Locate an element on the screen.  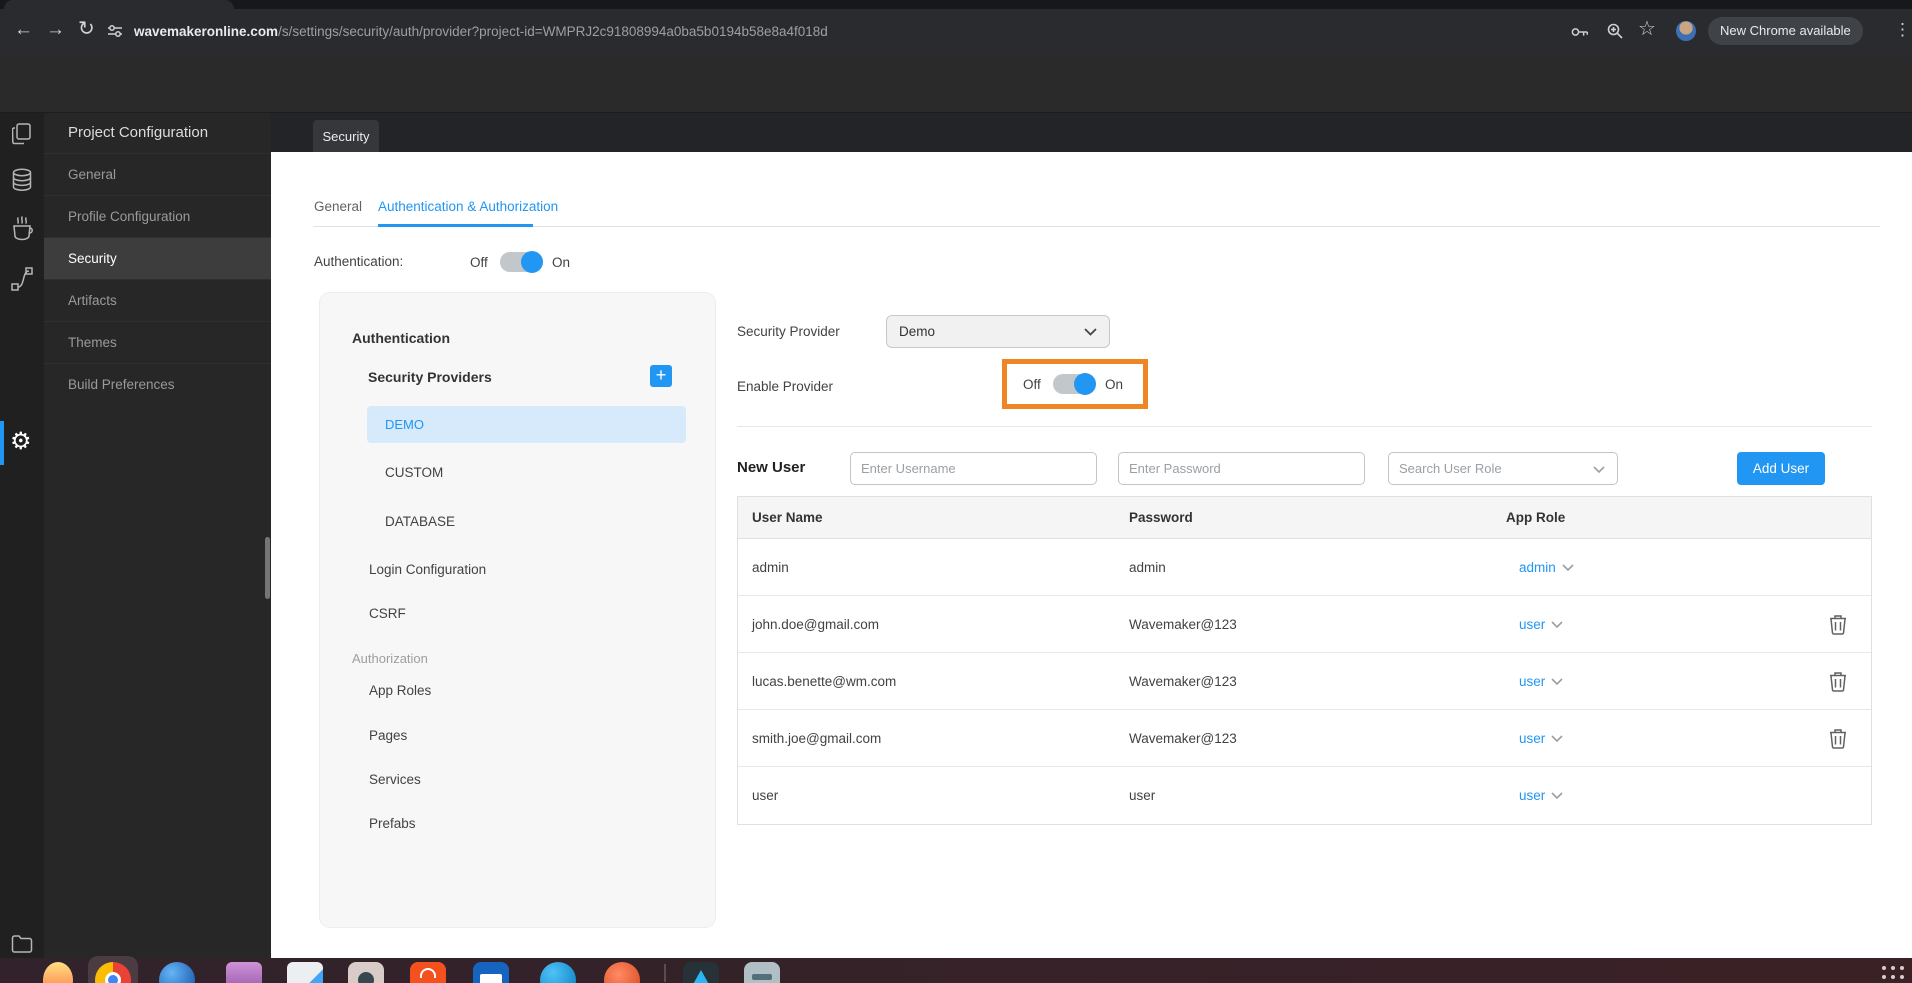
table-row: user user user is located at coordinates (1304, 795).